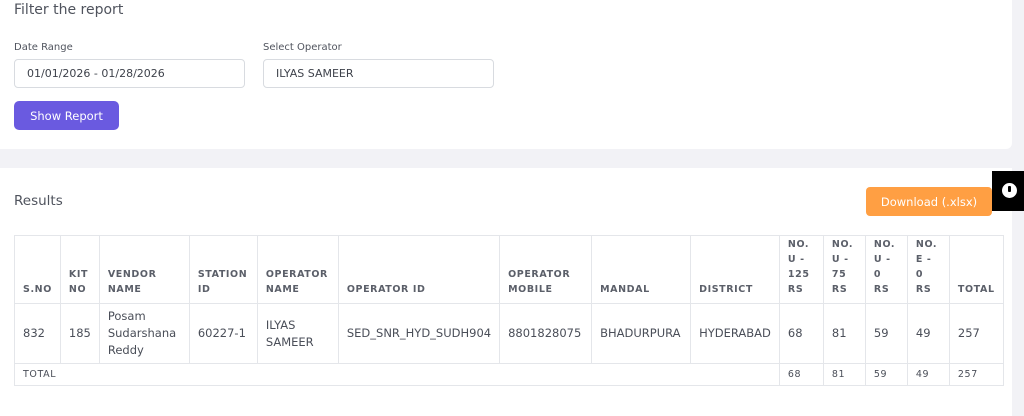 This screenshot has height=416, width=1024. What do you see at coordinates (735, 269) in the screenshot?
I see `col-header: DISTRICT` at bounding box center [735, 269].